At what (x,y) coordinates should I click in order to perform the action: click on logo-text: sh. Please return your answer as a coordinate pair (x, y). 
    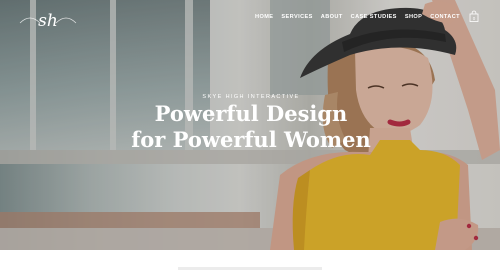
    Looking at the image, I should click on (48, 21).